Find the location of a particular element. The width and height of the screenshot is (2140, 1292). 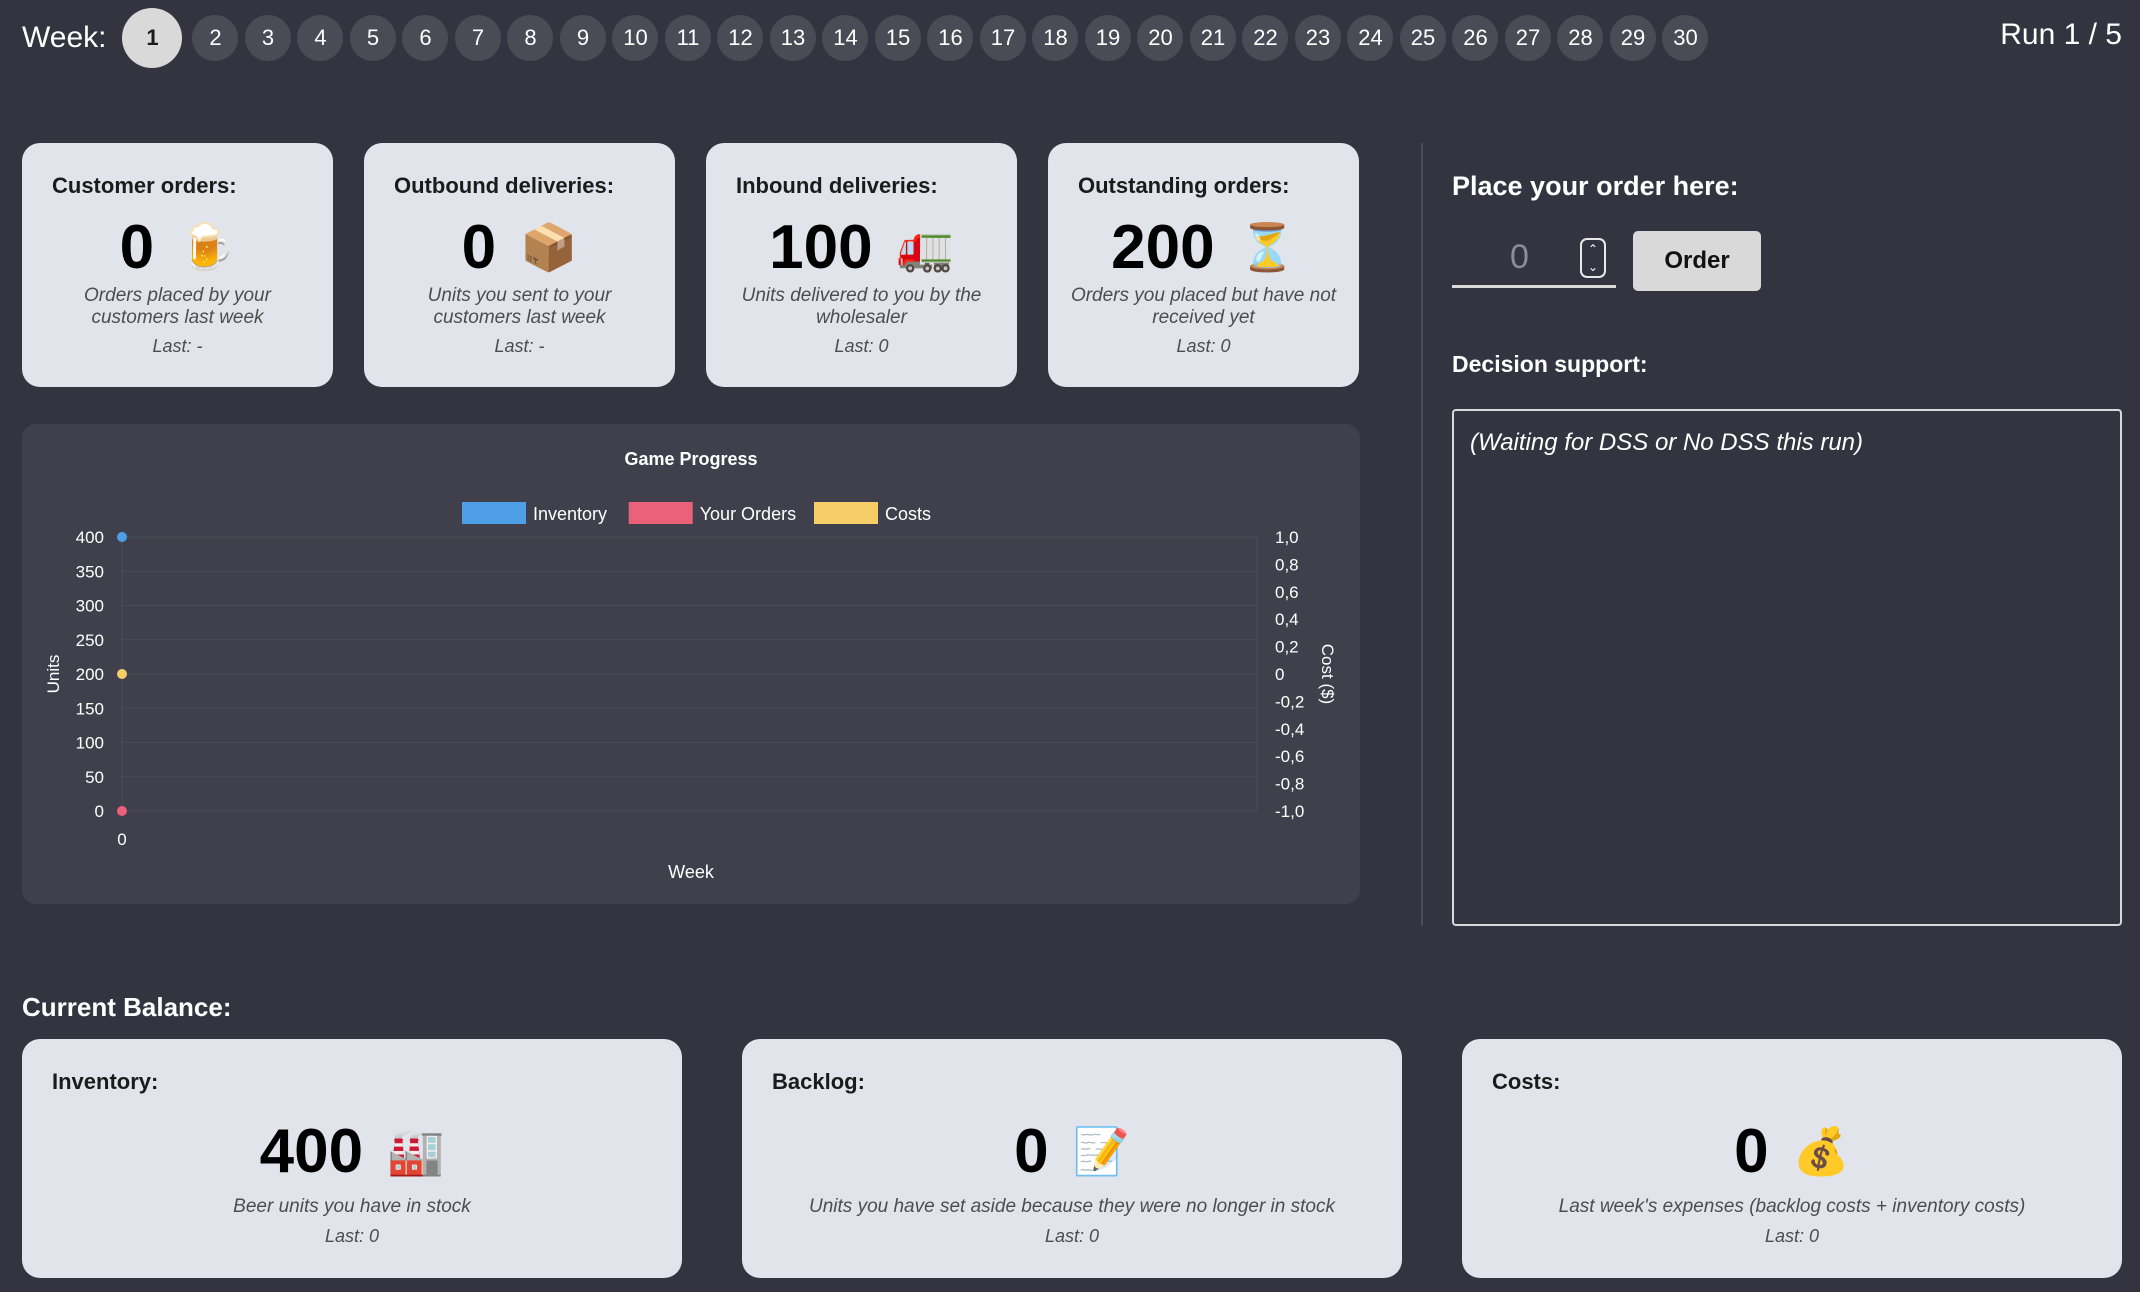

y-tick-label: 350 is located at coordinates (90, 571).